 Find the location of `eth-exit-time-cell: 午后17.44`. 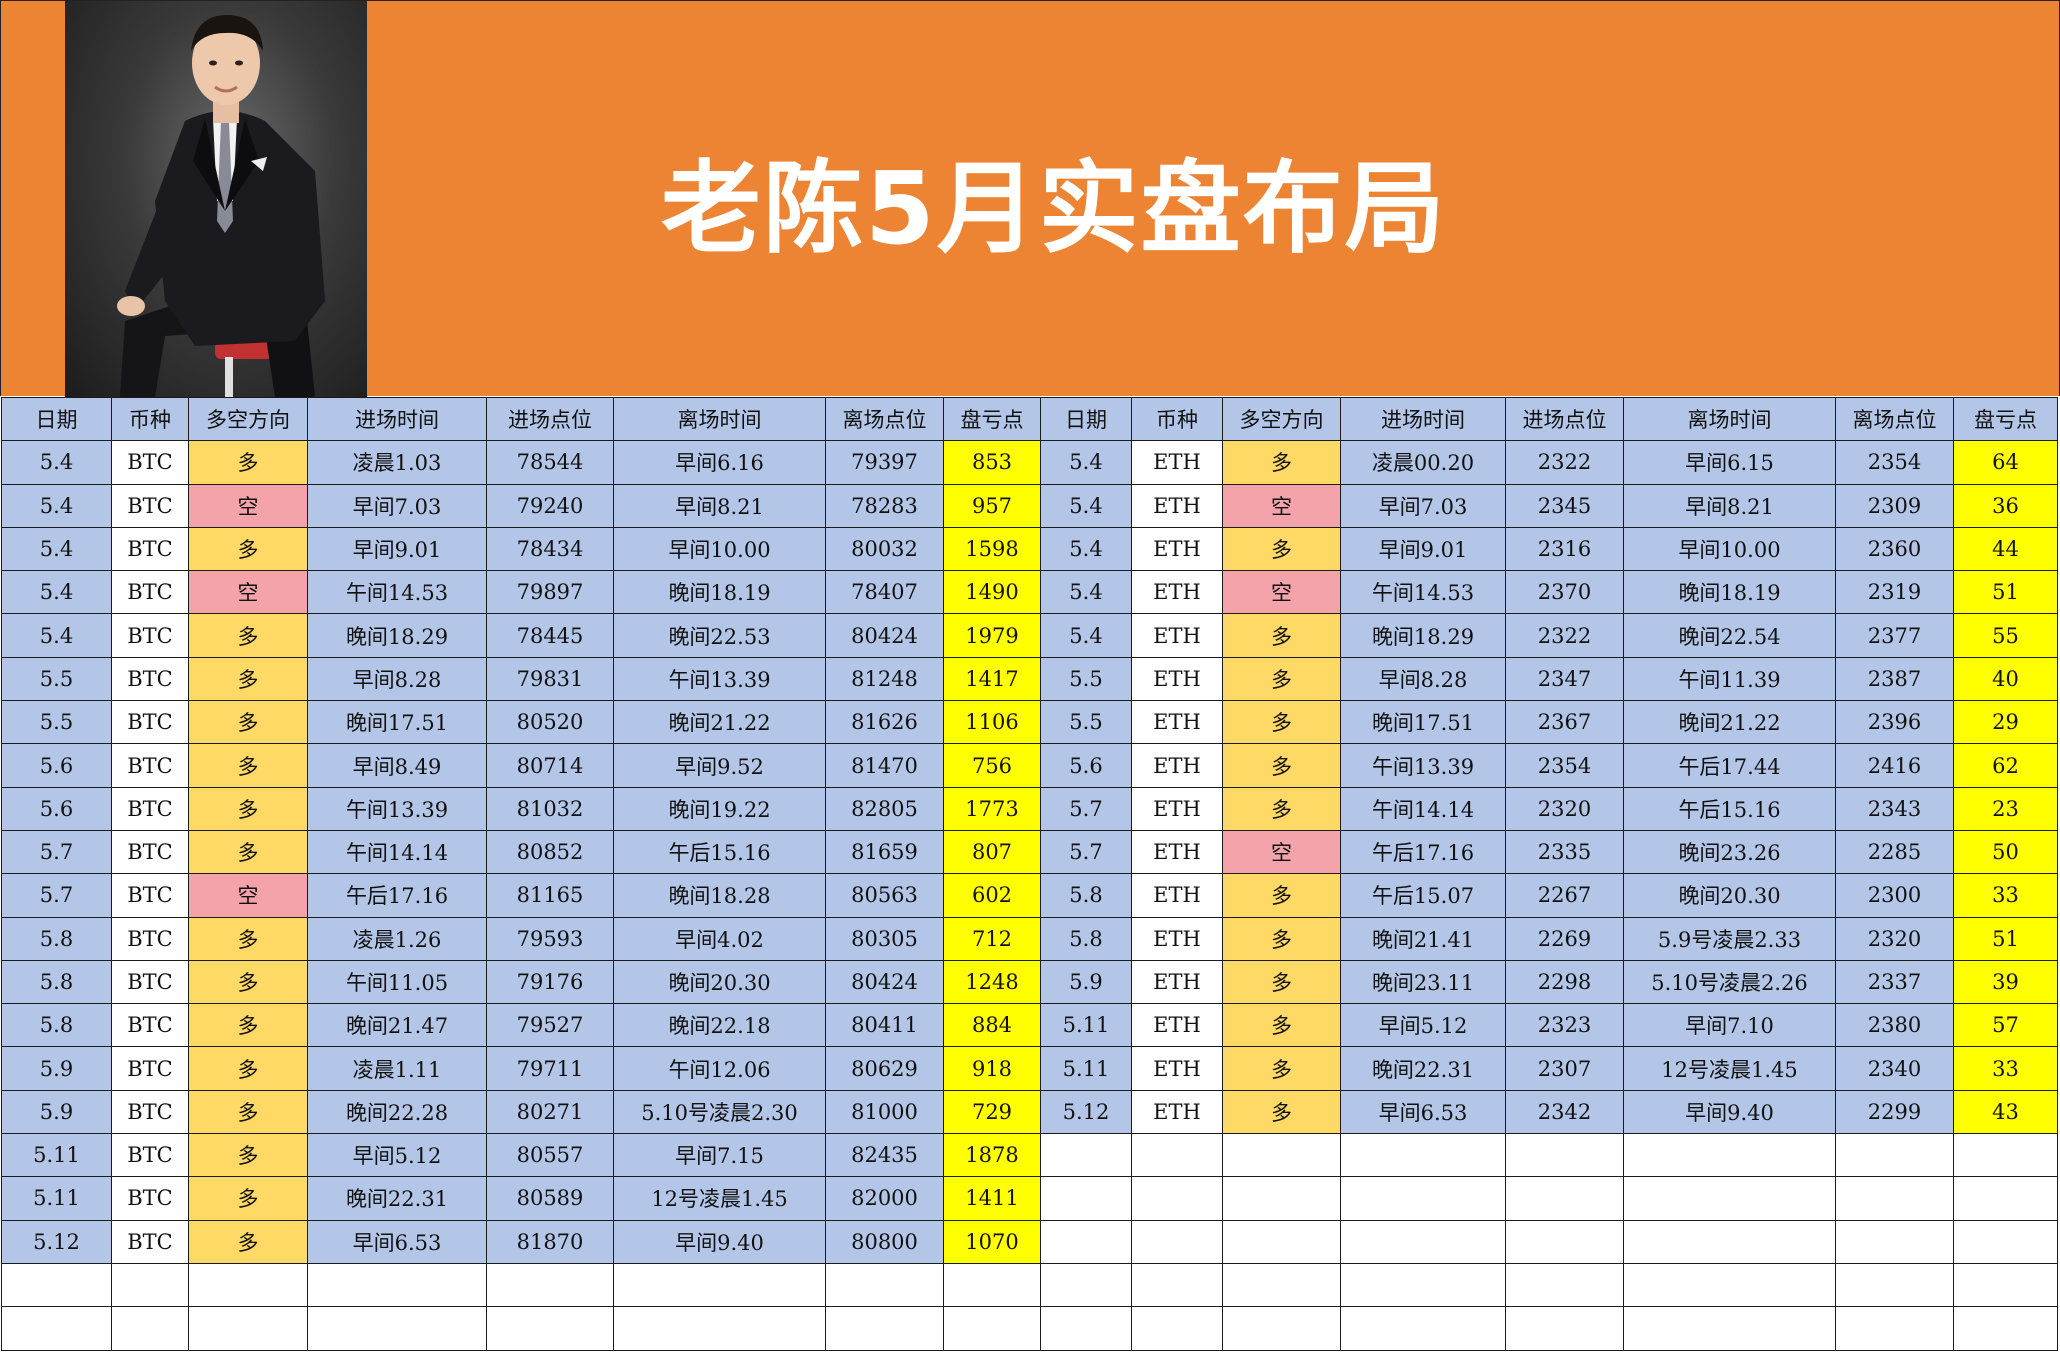

eth-exit-time-cell: 午后17.44 is located at coordinates (1729, 765).